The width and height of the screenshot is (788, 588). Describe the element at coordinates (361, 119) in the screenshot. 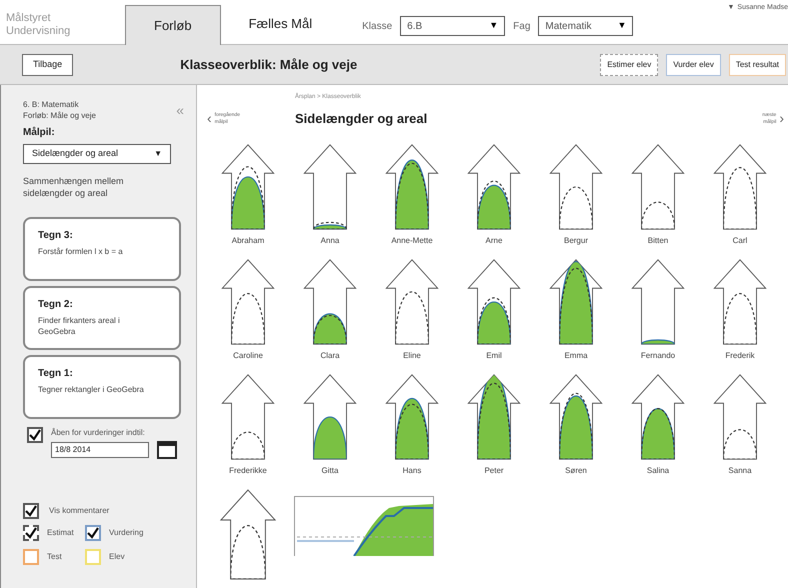

I see `goal-title: Sidelængder og areal` at that location.